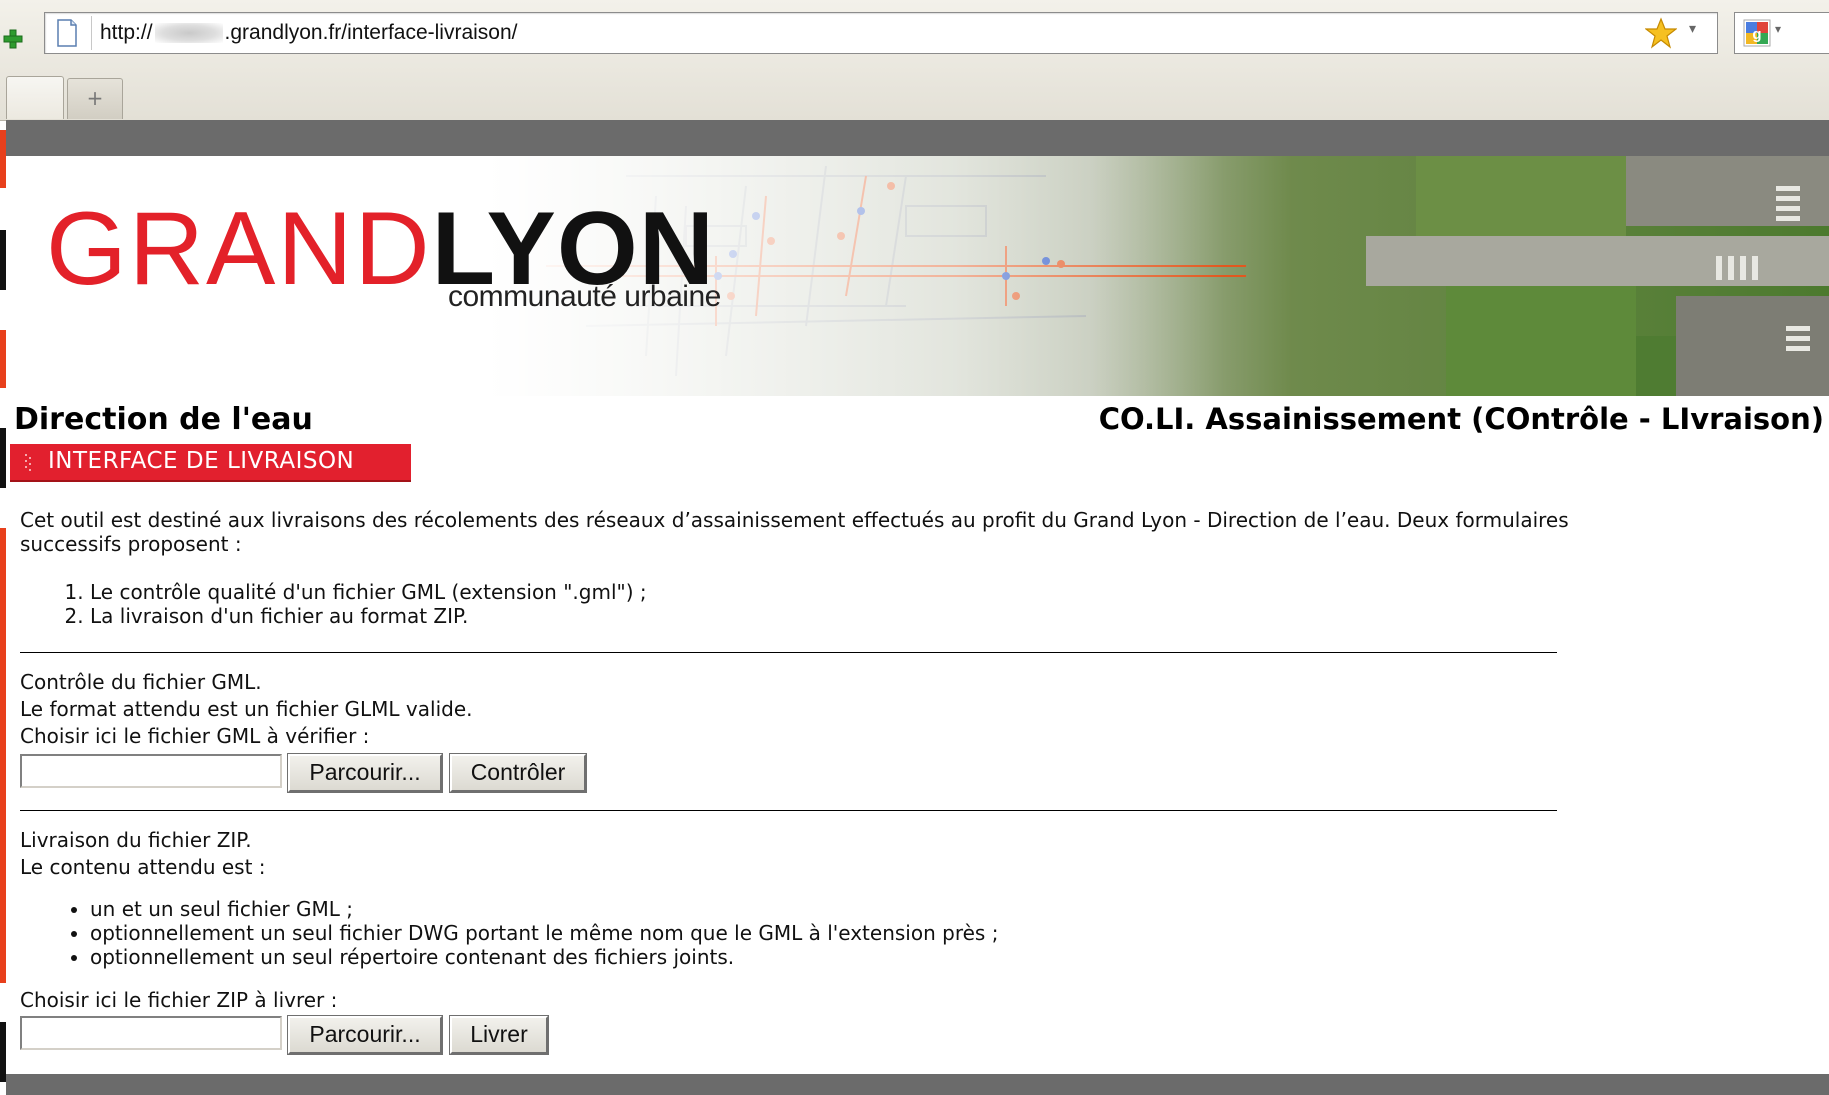  What do you see at coordinates (35, 97) in the screenshot?
I see `tab-current` at bounding box center [35, 97].